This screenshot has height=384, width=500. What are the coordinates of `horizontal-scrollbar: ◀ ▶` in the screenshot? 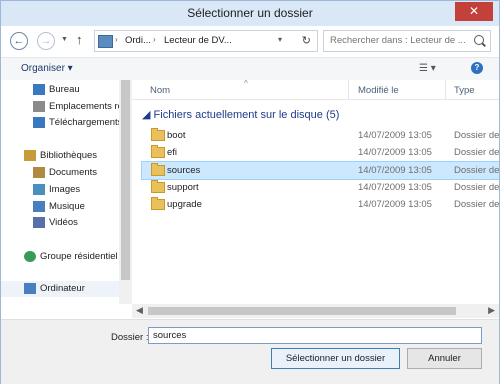 It's located at (315, 311).